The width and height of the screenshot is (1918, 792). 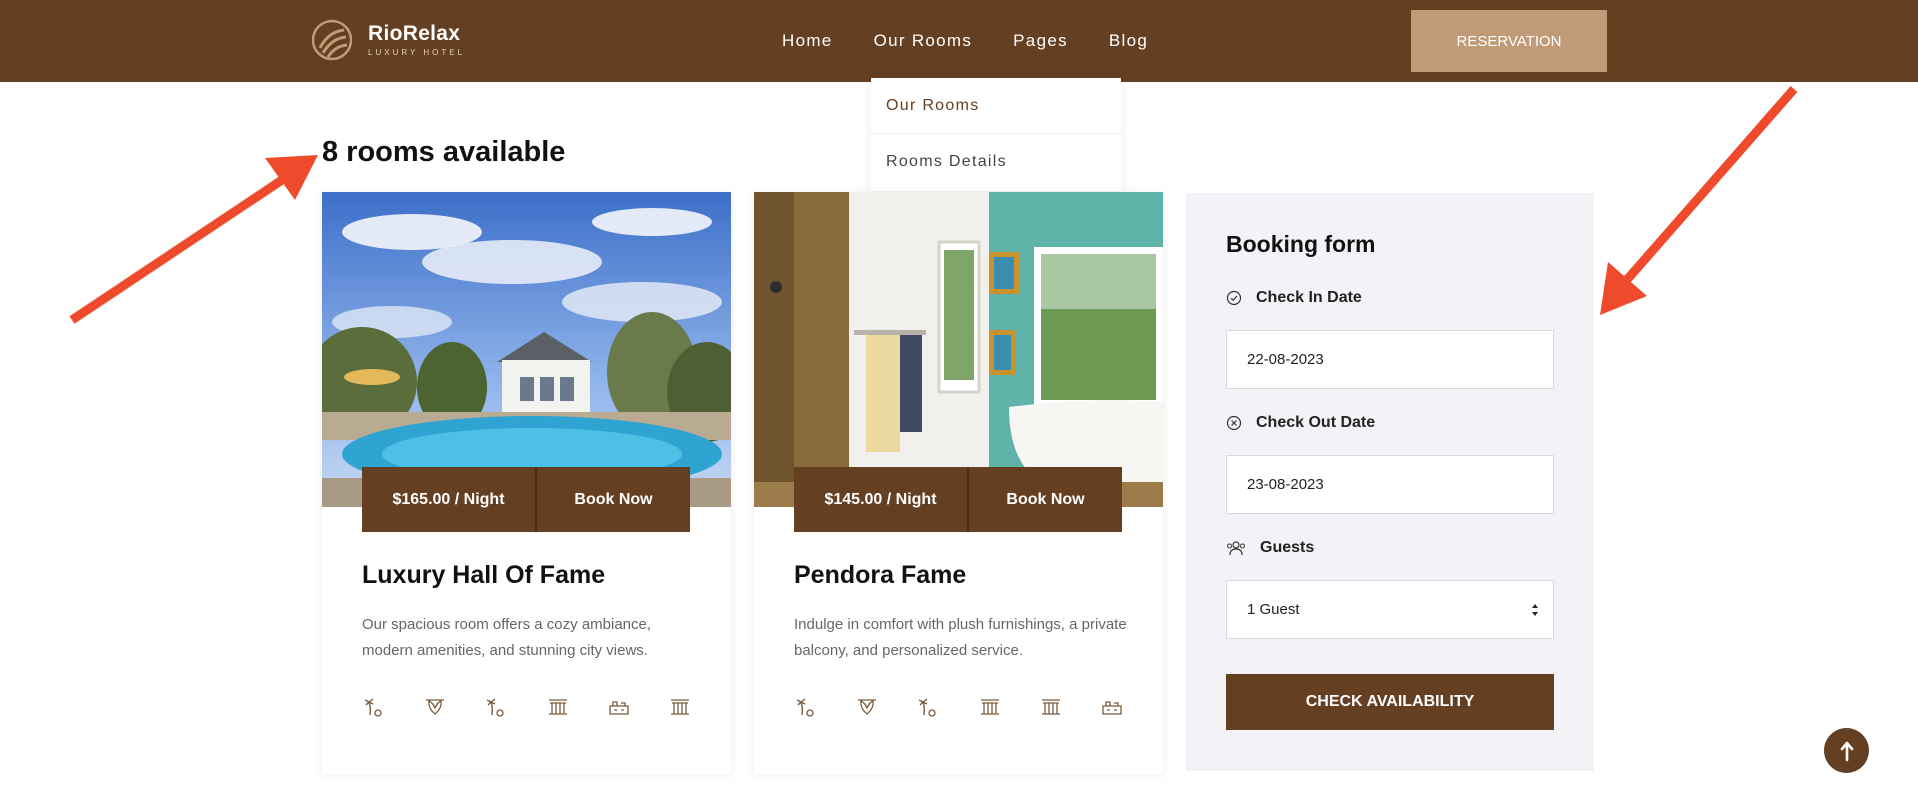 I want to click on room-price: $165.00 / Night, so click(x=449, y=499).